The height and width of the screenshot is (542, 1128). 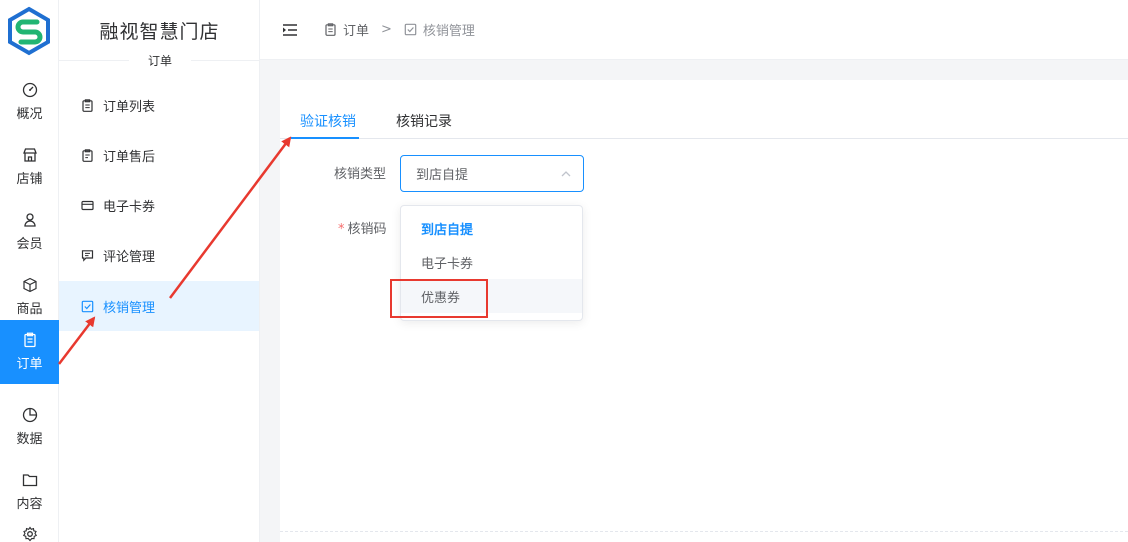 What do you see at coordinates (442, 175) in the screenshot?
I see `select-value: 到店自提` at bounding box center [442, 175].